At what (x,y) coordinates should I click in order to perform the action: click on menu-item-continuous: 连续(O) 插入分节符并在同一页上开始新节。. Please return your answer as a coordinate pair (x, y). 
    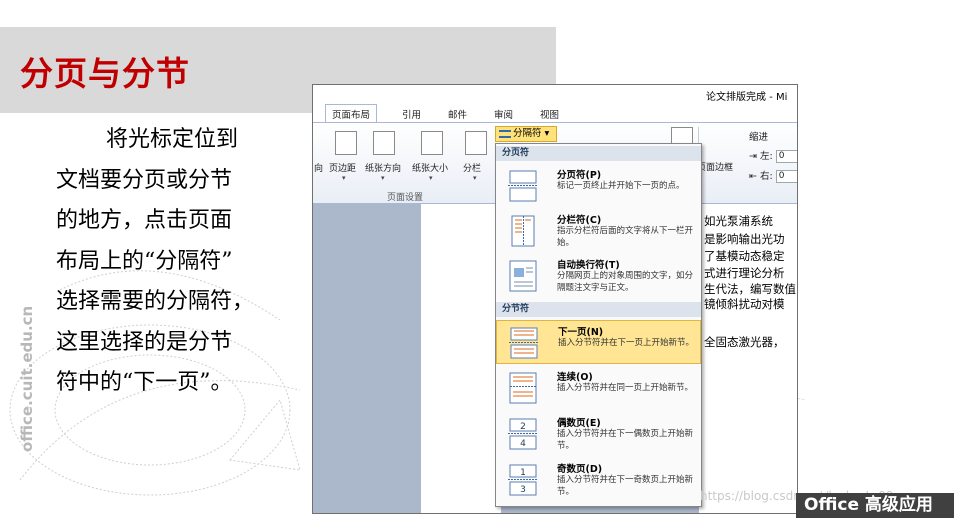
    Looking at the image, I should click on (598, 388).